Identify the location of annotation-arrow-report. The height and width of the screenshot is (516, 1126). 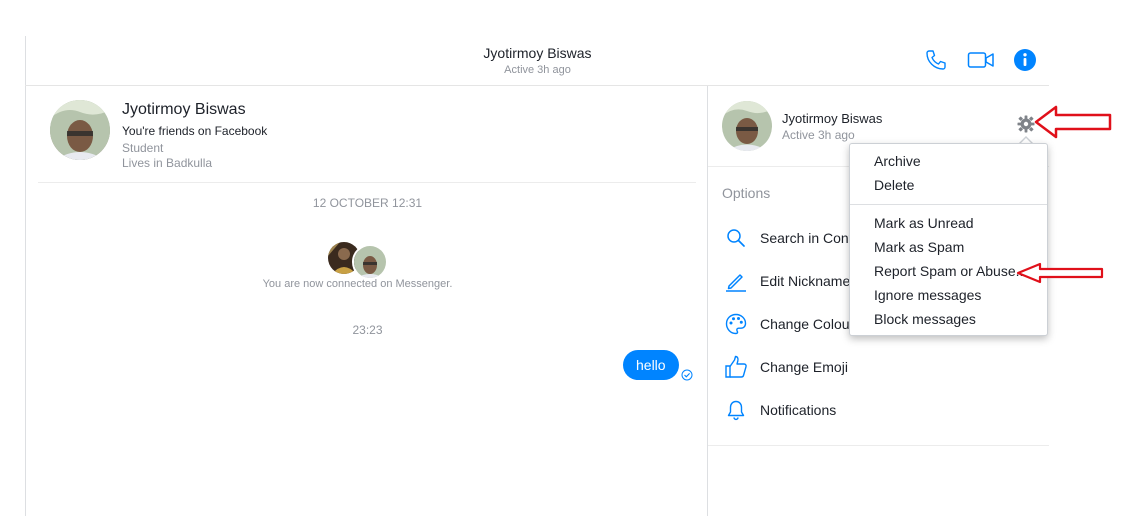
(1060, 273).